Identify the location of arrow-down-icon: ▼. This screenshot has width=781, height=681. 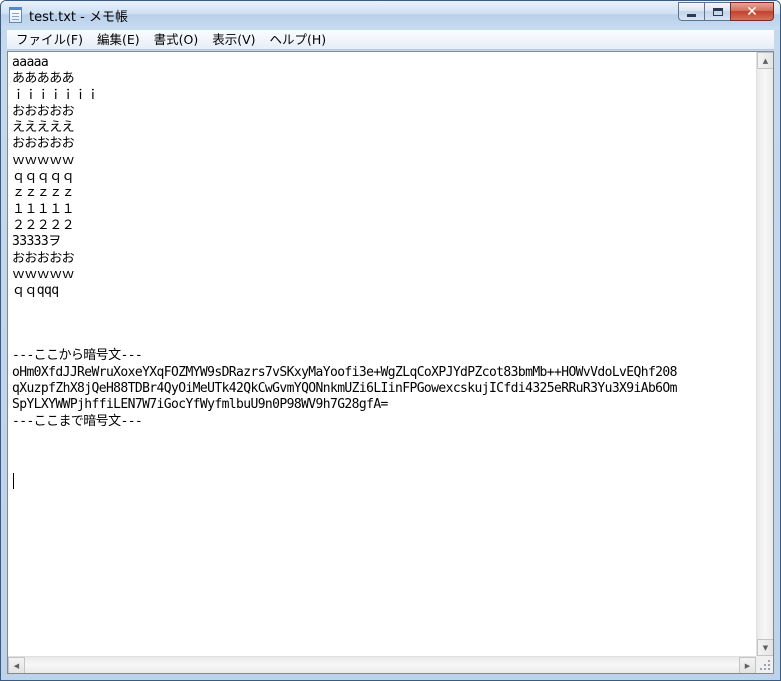
(765, 647).